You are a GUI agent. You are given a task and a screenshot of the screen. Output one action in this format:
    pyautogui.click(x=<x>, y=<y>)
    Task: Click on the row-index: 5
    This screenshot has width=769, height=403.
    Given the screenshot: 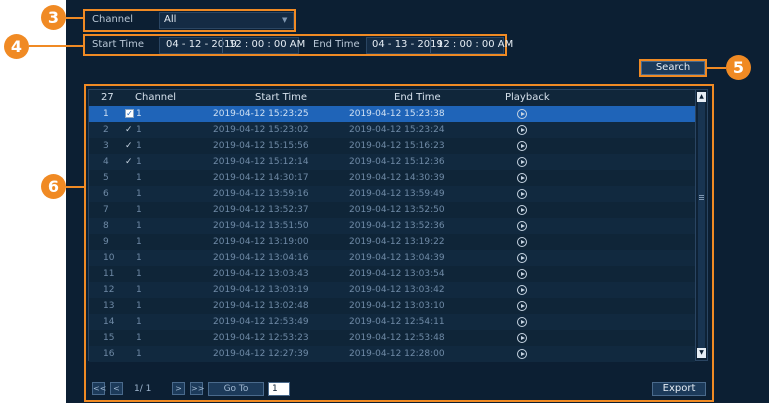 What is the action you would take?
    pyautogui.click(x=106, y=178)
    